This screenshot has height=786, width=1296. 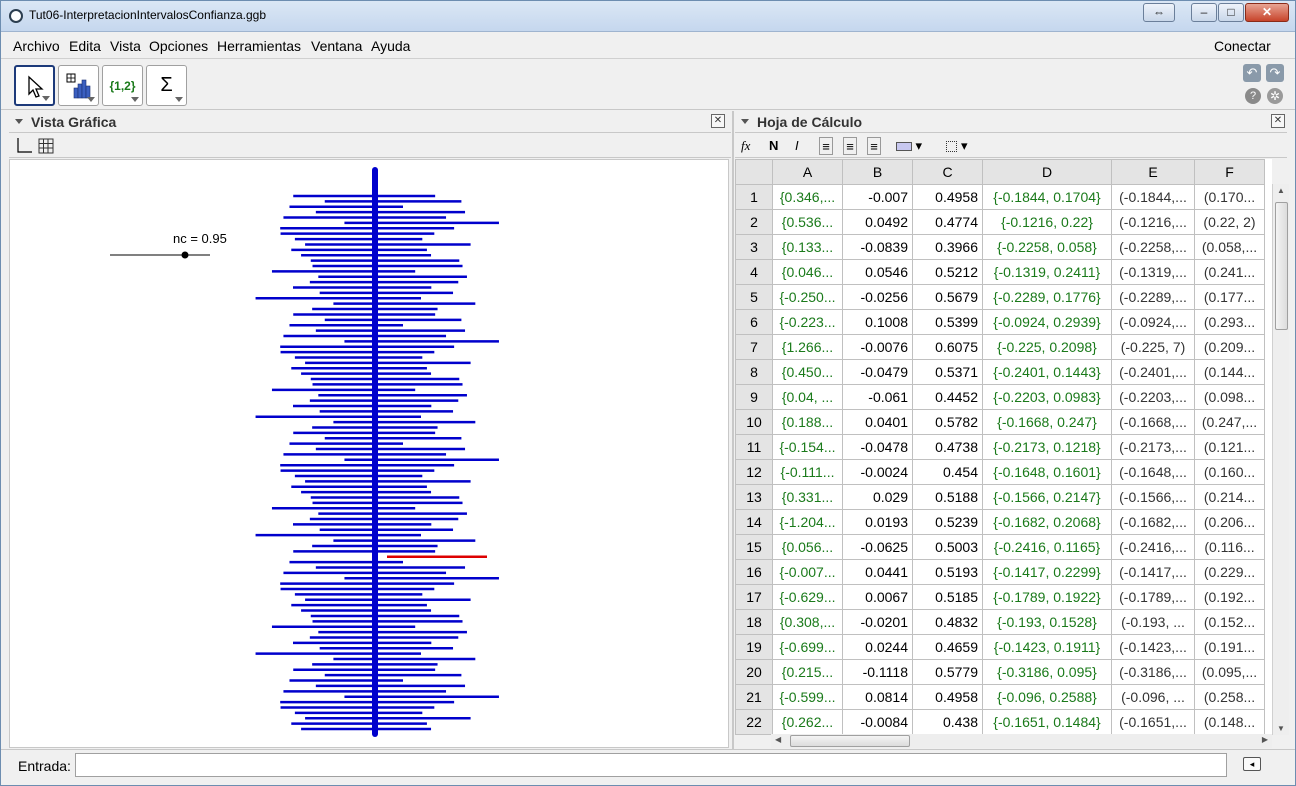 I want to click on grid-toggle-icon, so click(x=46, y=146).